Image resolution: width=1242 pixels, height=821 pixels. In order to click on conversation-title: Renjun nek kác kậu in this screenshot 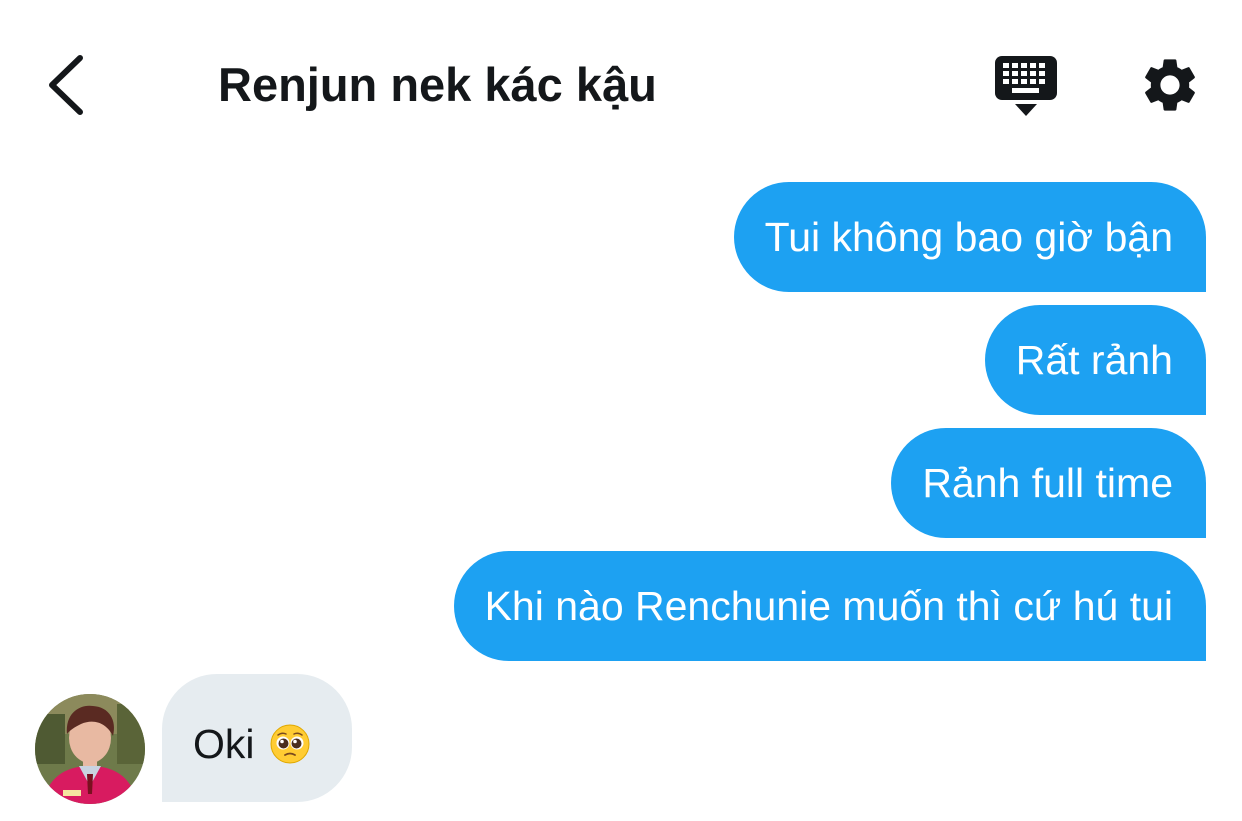, I will do `click(437, 85)`.